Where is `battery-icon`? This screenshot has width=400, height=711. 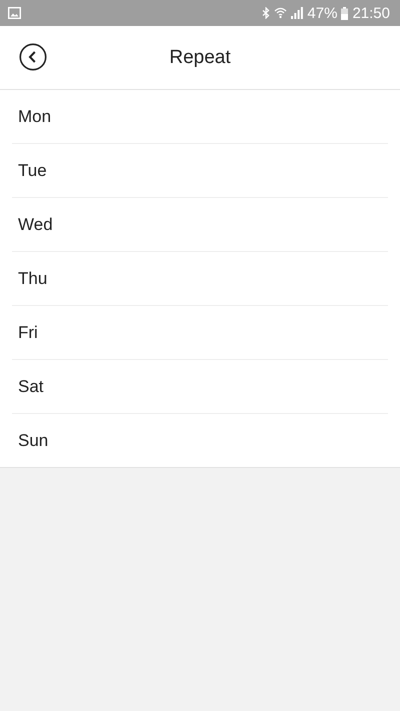
battery-icon is located at coordinates (344, 13).